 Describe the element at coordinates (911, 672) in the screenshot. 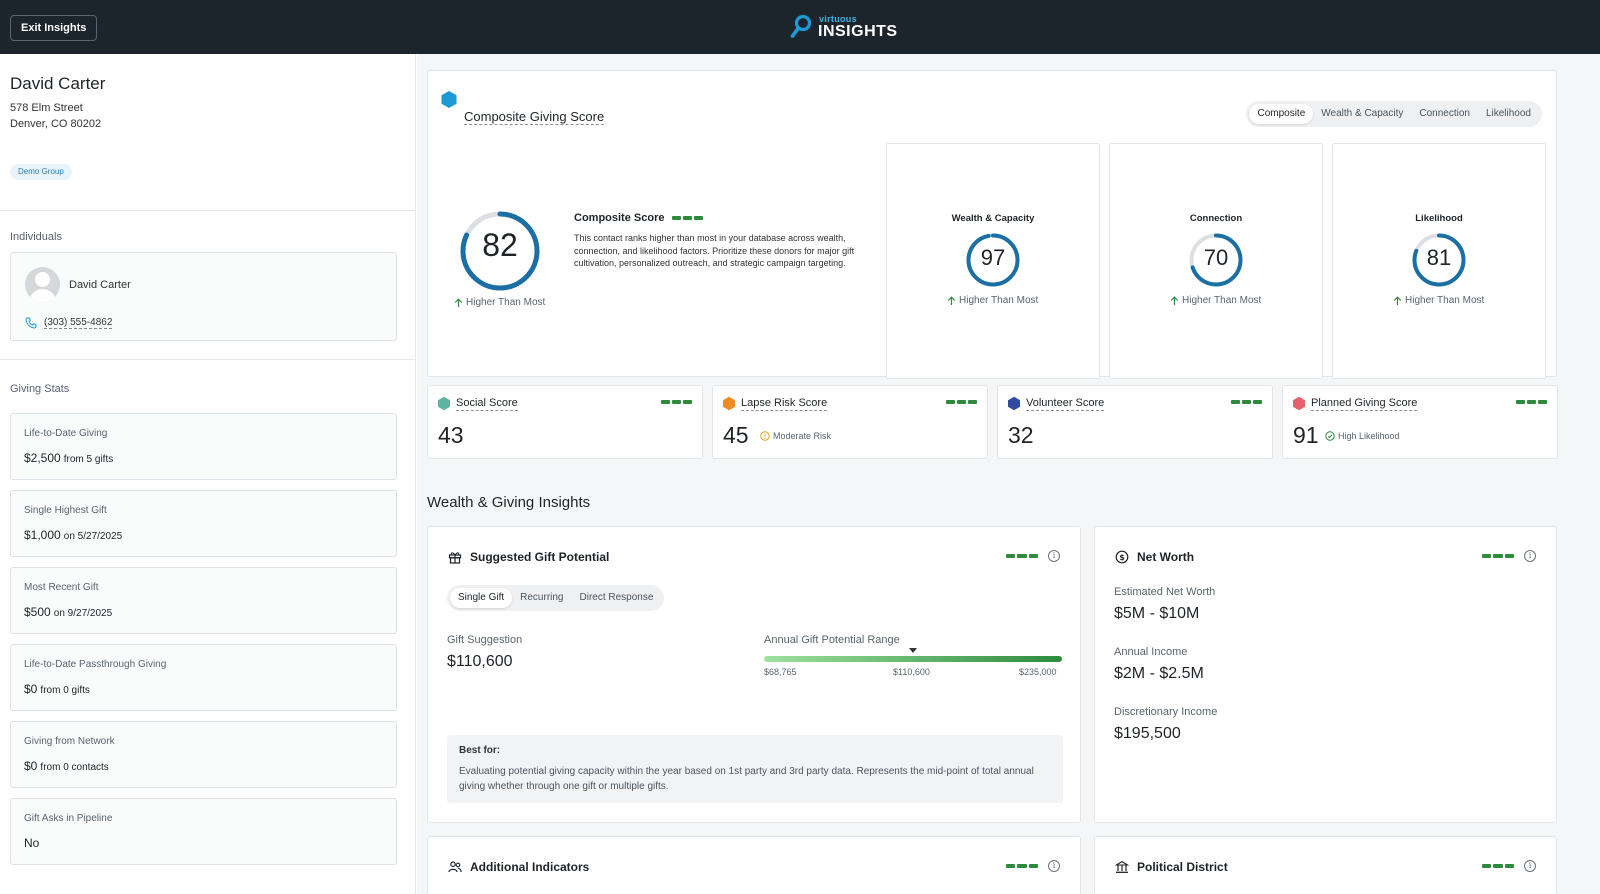

I see `range-mid: $110,600` at that location.